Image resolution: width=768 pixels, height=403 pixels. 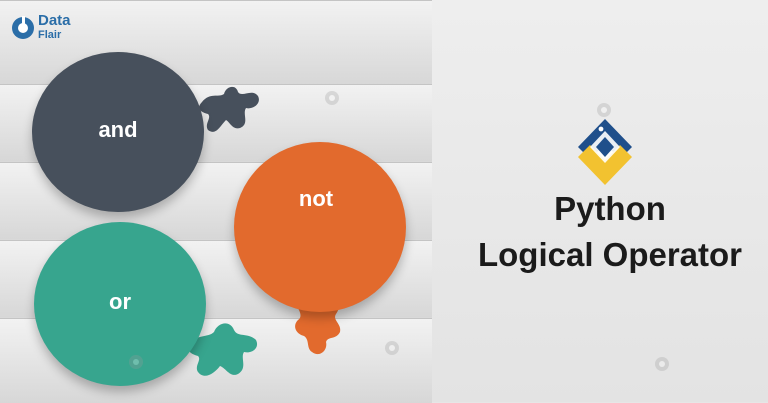 What do you see at coordinates (316, 198) in the screenshot?
I see `not-label: not` at bounding box center [316, 198].